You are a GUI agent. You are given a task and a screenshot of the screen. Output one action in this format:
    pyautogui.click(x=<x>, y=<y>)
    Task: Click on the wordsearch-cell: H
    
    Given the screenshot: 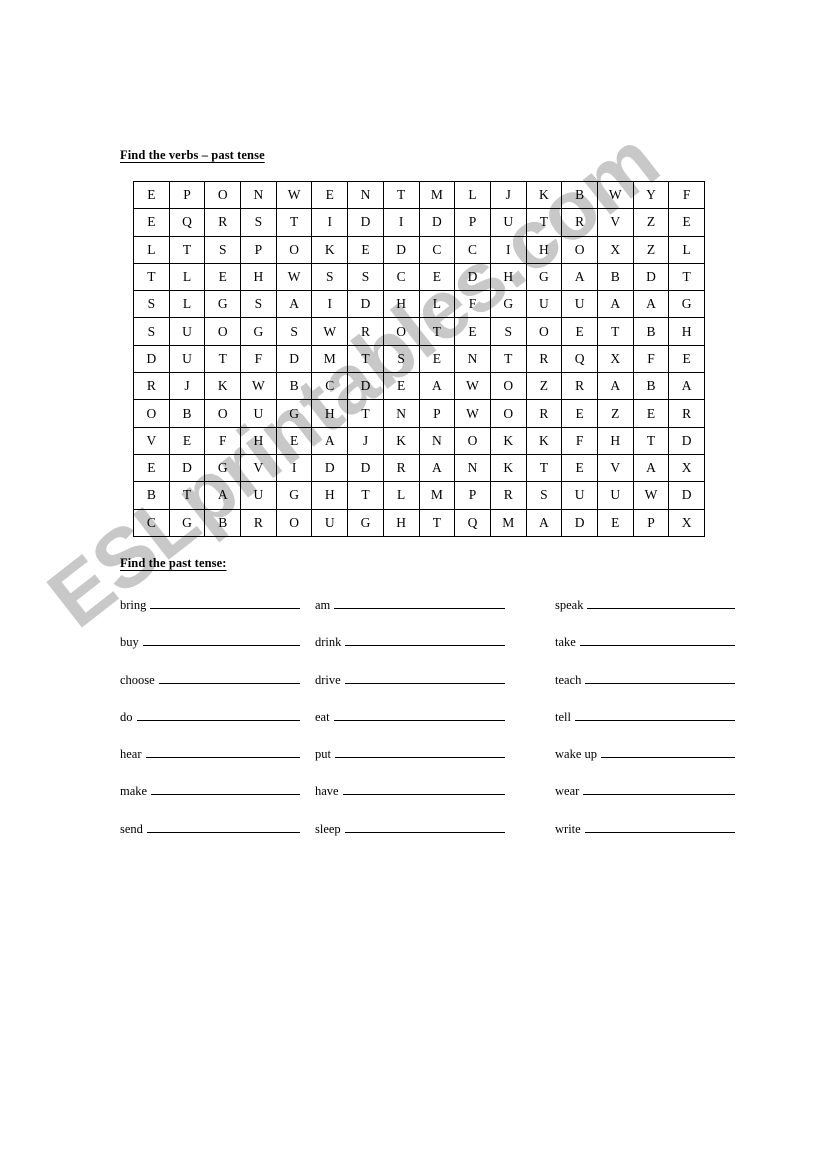 What is the action you would take?
    pyautogui.click(x=401, y=304)
    